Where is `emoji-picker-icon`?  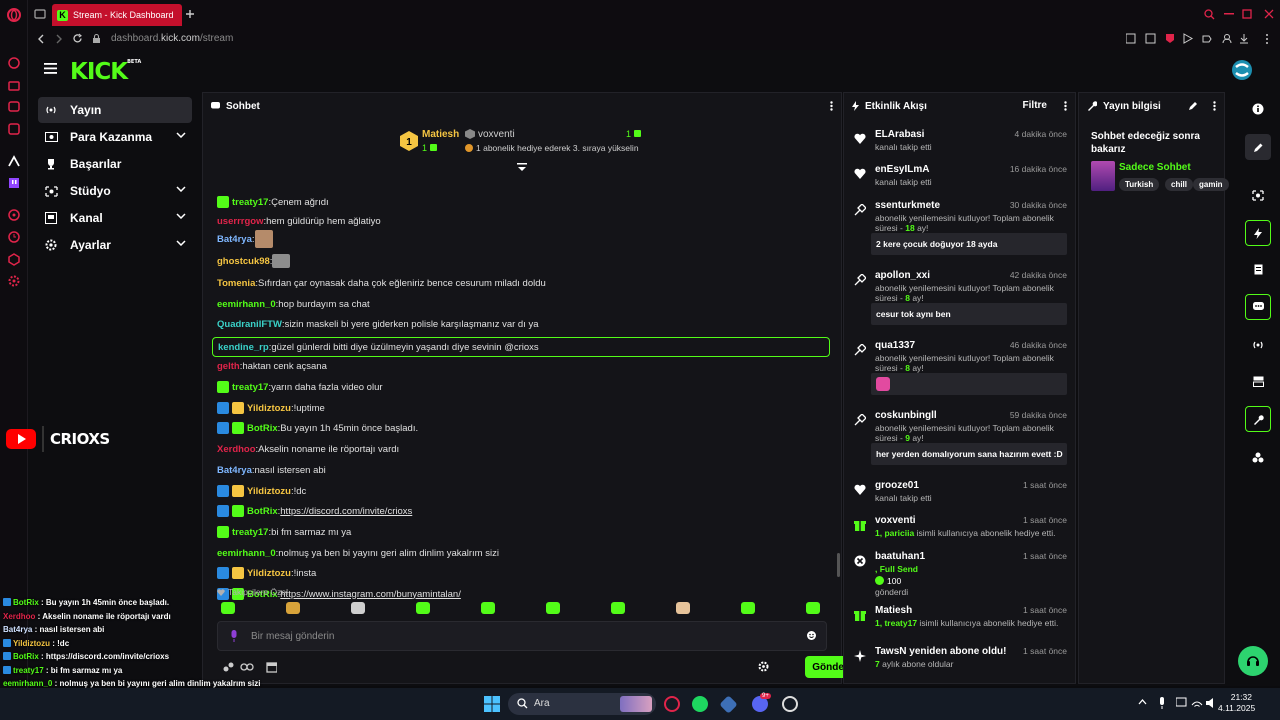
emoji-picker-icon is located at coordinates (811, 635).